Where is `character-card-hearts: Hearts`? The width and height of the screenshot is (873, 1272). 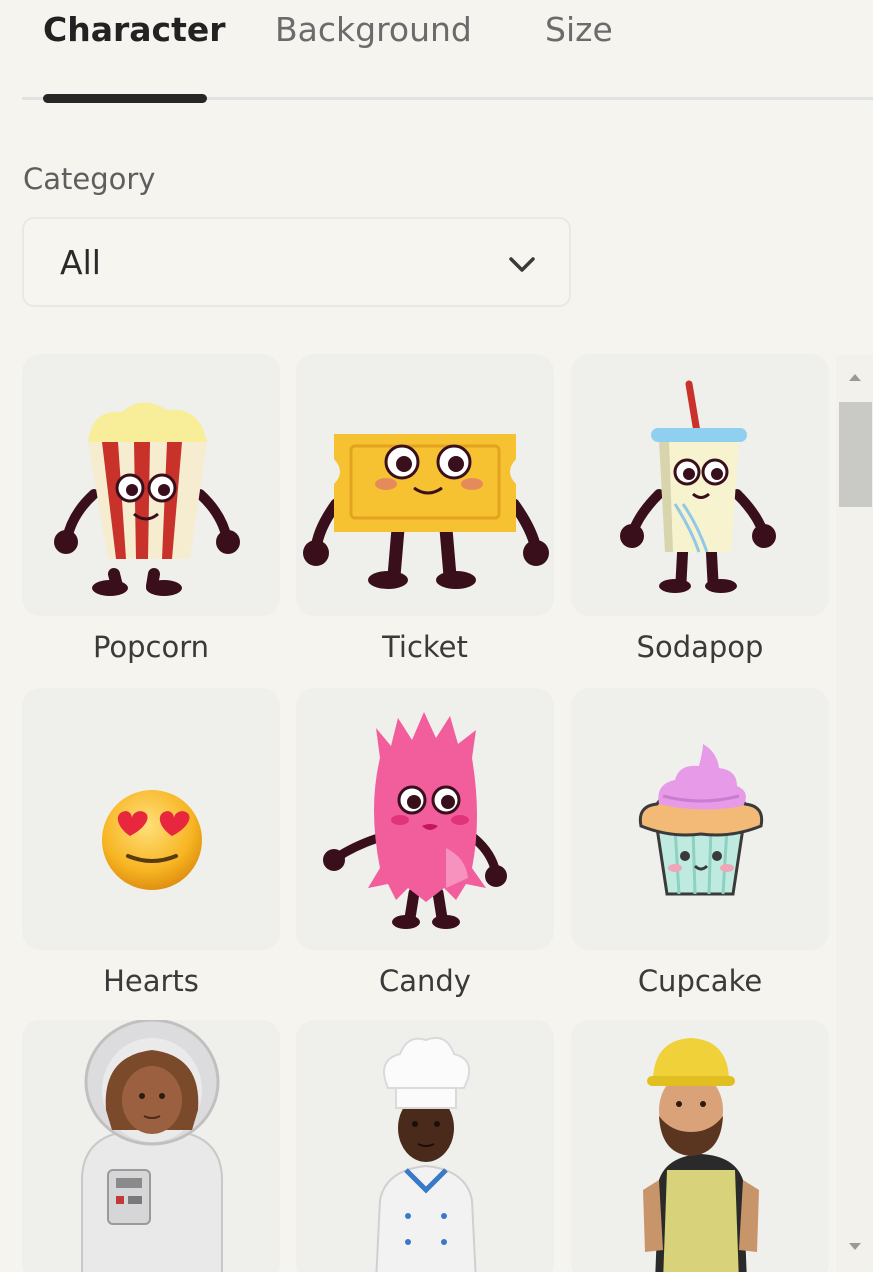 character-card-hearts: Hearts is located at coordinates (151, 843).